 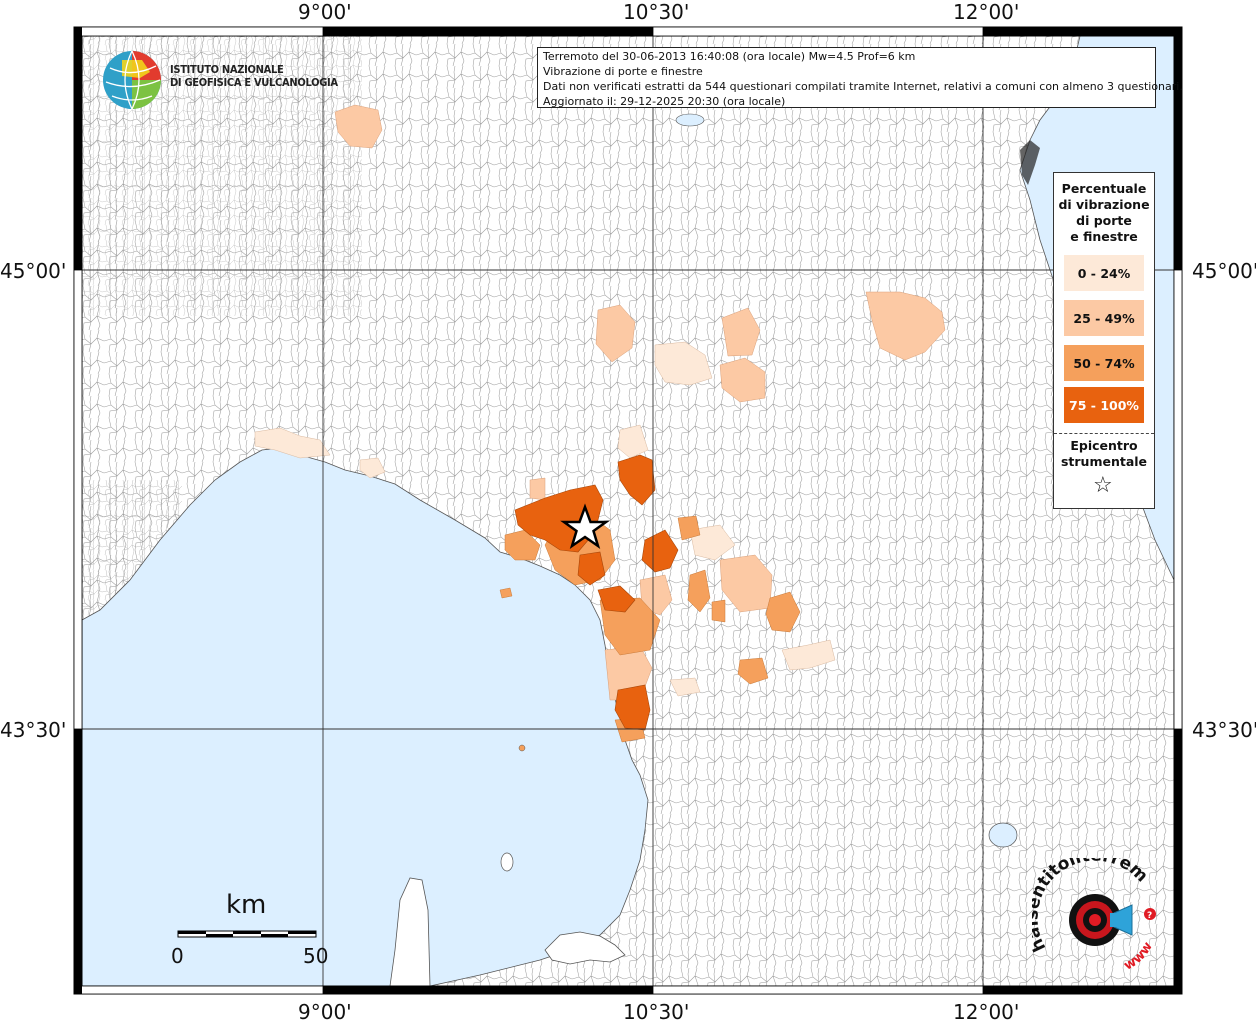 What do you see at coordinates (132, 82) in the screenshot?
I see `ingv-logo` at bounding box center [132, 82].